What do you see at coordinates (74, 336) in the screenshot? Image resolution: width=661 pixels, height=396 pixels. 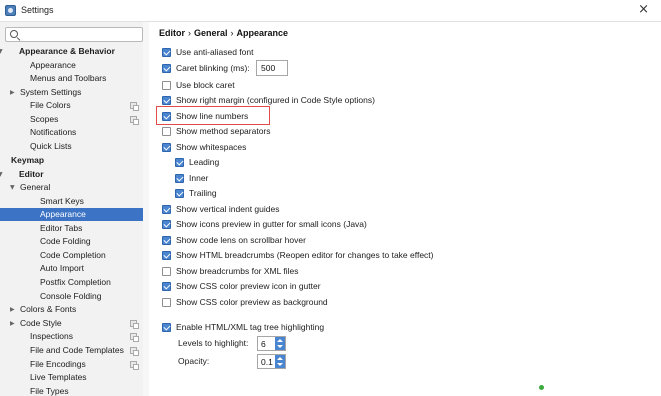 I see `sidebar-item: Inspections` at bounding box center [74, 336].